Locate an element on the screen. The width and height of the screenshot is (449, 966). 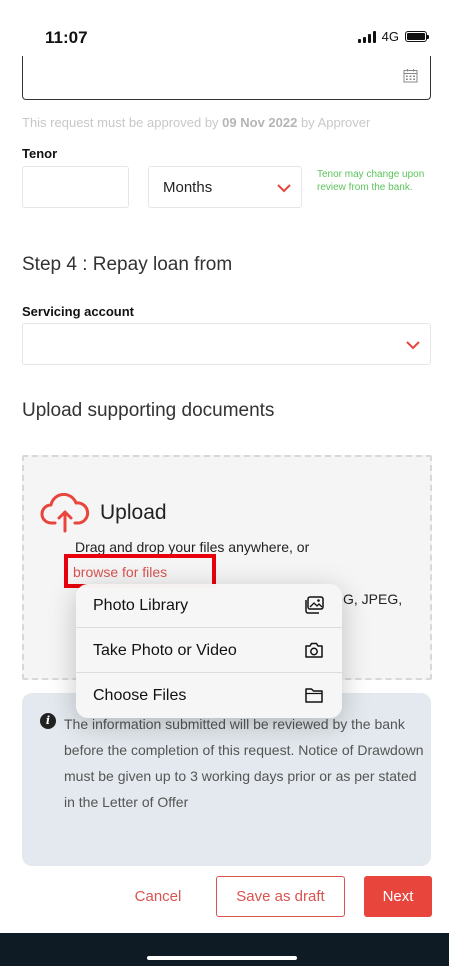
approval-deadline: 09 Nov 2022 is located at coordinates (260, 122).